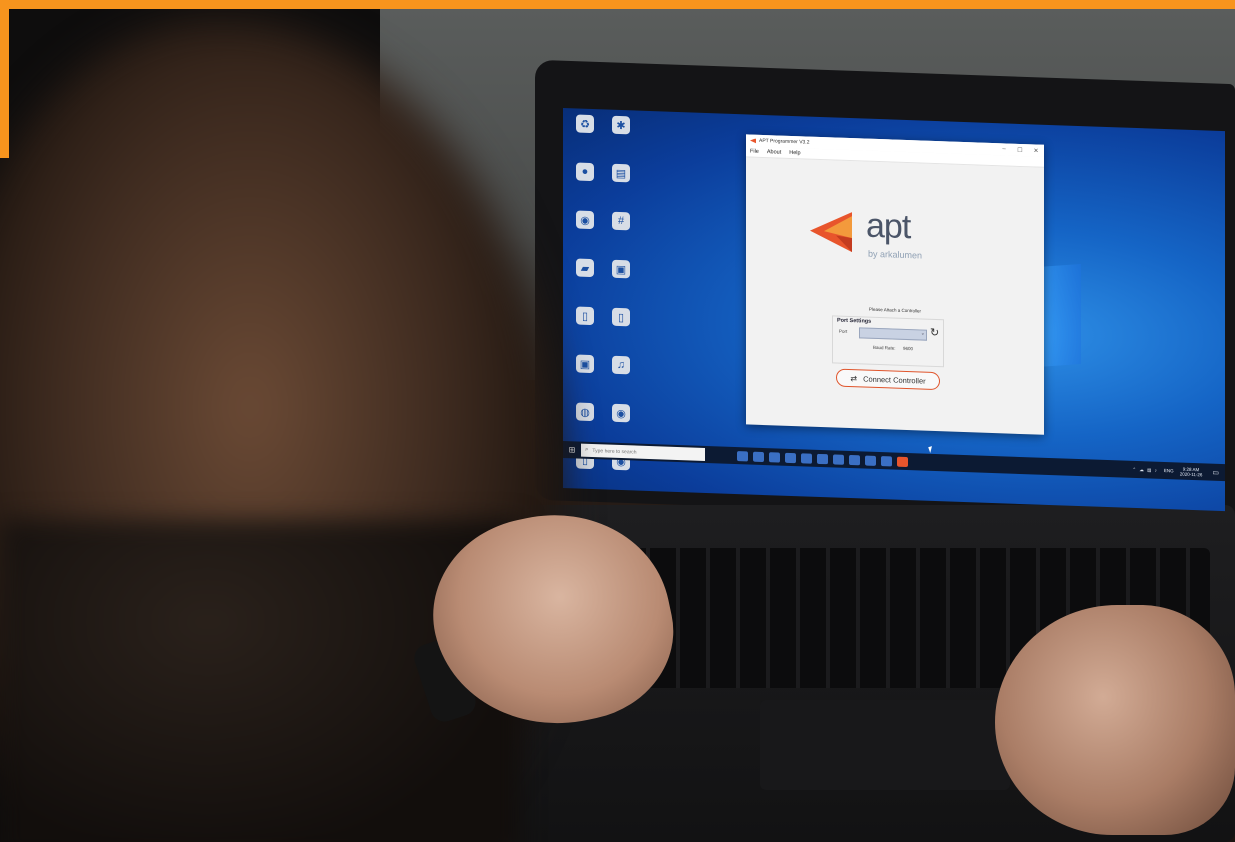  Describe the element at coordinates (888, 226) in the screenshot. I see `logo-wordmark: apt` at that location.